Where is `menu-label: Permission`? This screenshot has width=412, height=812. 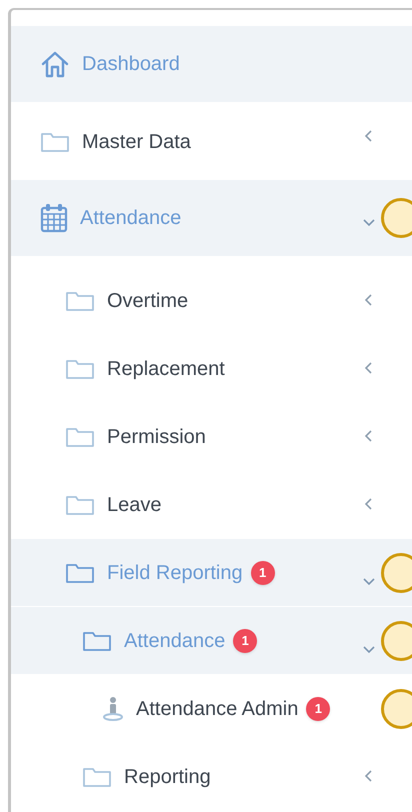
menu-label: Permission is located at coordinates (156, 437).